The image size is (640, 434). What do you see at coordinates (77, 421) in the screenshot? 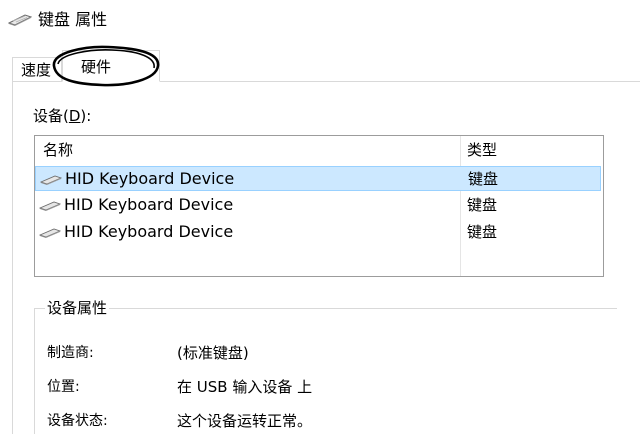
I see `status-label: 设备状态:` at bounding box center [77, 421].